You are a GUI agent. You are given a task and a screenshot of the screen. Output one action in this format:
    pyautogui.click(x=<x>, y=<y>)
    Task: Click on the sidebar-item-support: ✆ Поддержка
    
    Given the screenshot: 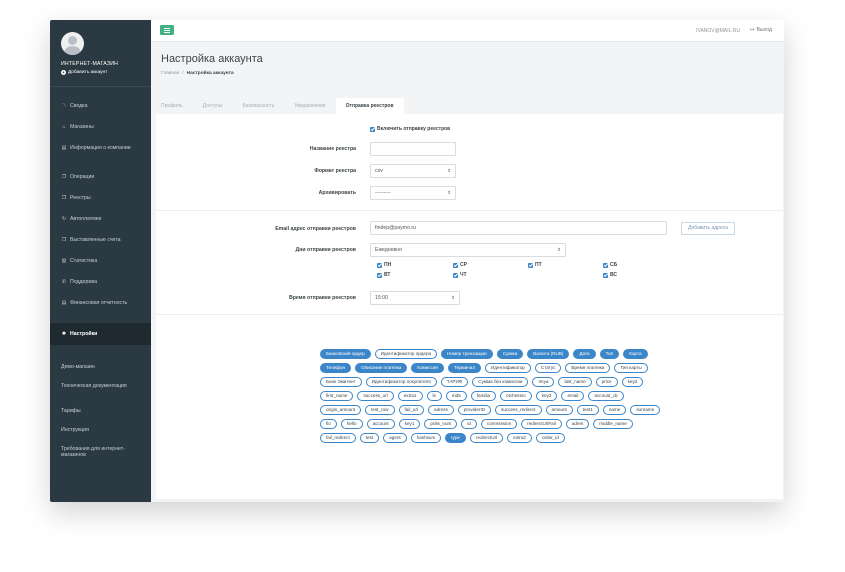 What is the action you would take?
    pyautogui.click(x=100, y=282)
    